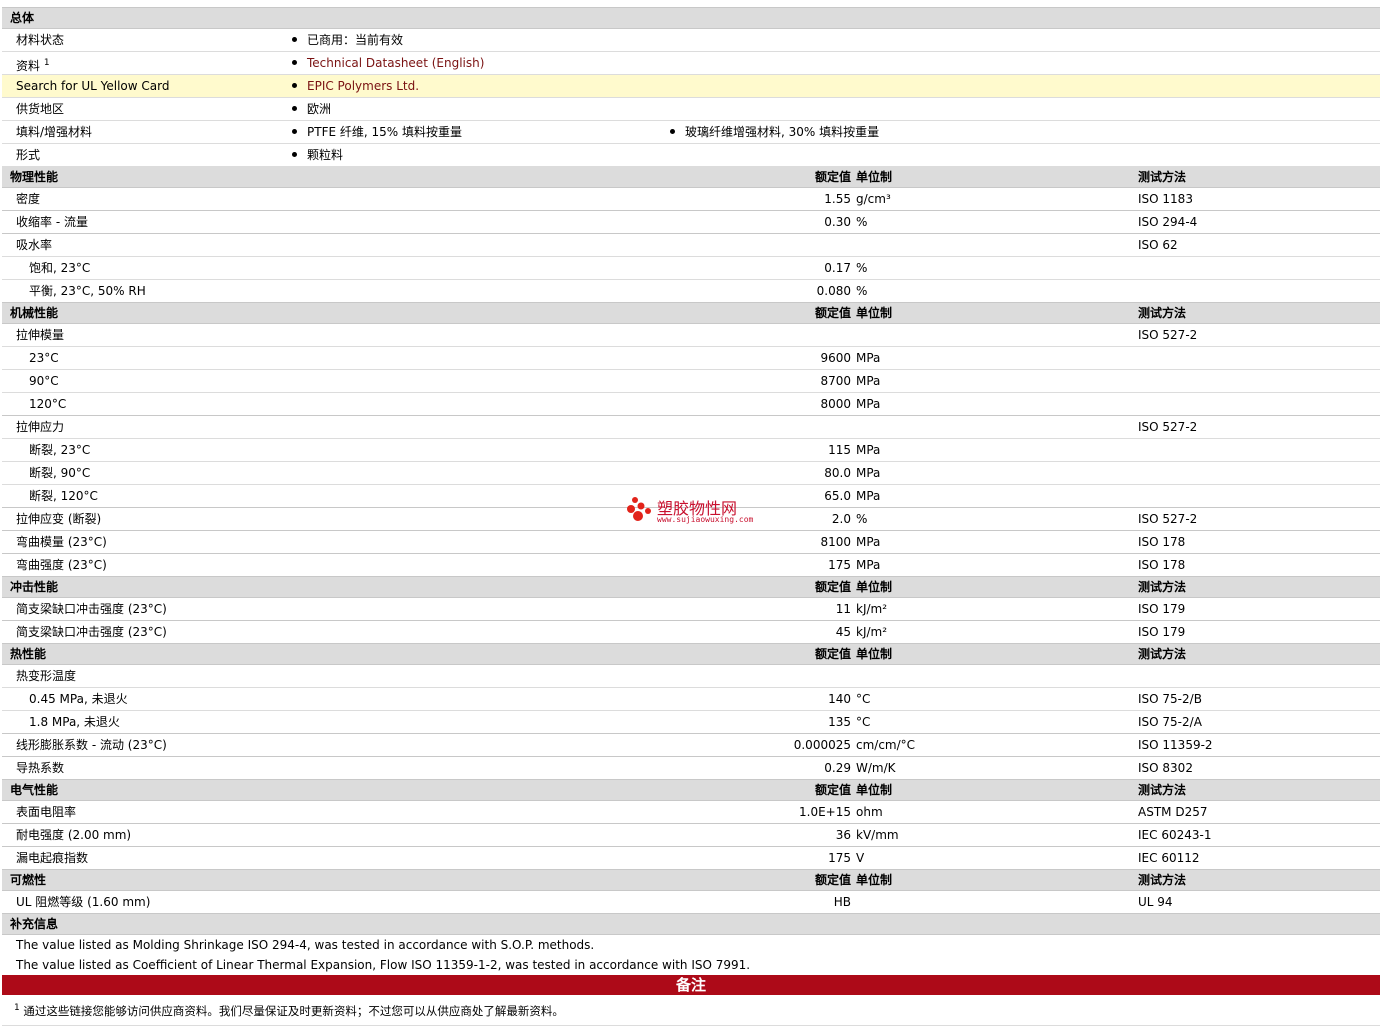  What do you see at coordinates (691, 404) in the screenshot?
I see `property-row: 120°C 8000 MPa` at bounding box center [691, 404].